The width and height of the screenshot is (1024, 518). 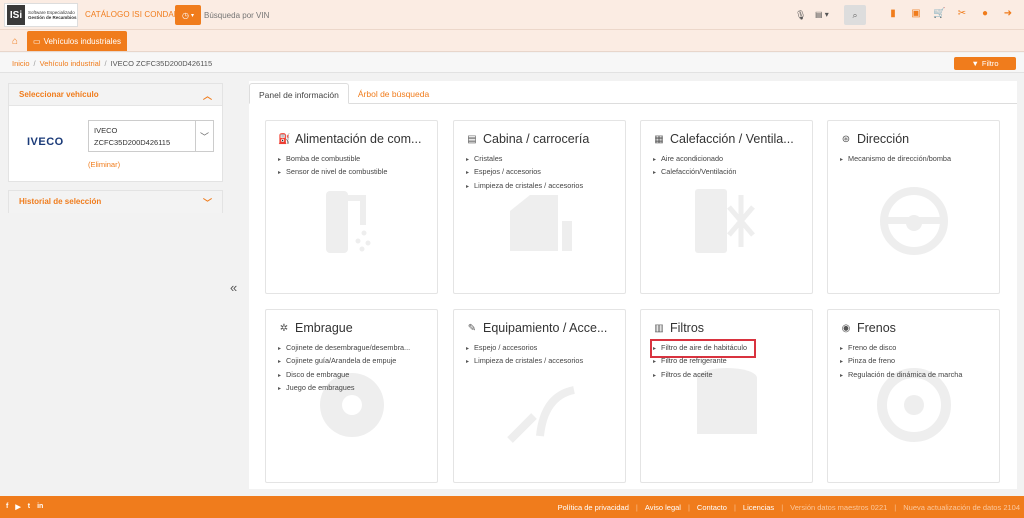 I want to click on linkedin-icon: in, so click(x=40, y=507).